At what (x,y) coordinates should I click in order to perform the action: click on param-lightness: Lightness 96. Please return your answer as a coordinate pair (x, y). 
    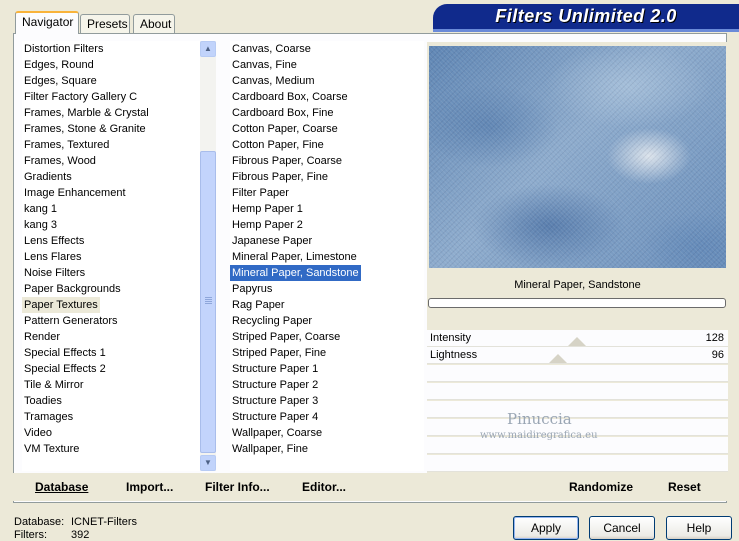
    Looking at the image, I should click on (577, 355).